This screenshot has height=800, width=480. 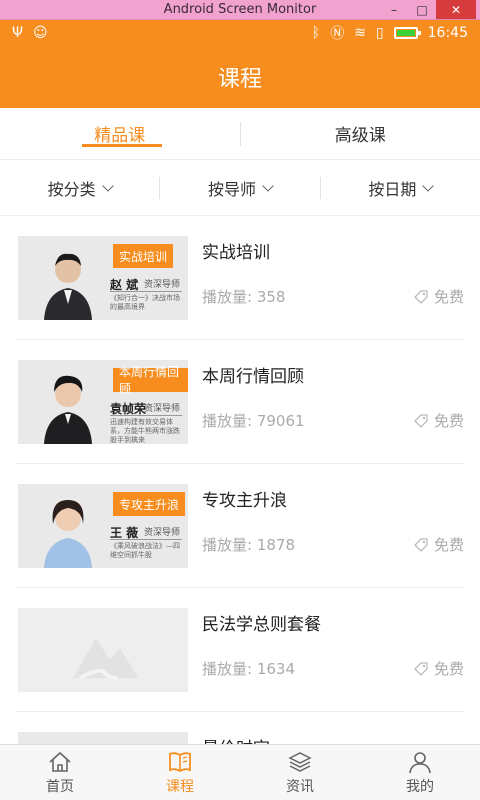 What do you see at coordinates (145, 302) in the screenshot?
I see `thumbnail-description: 《知行合一》决战市场的最高境界` at bounding box center [145, 302].